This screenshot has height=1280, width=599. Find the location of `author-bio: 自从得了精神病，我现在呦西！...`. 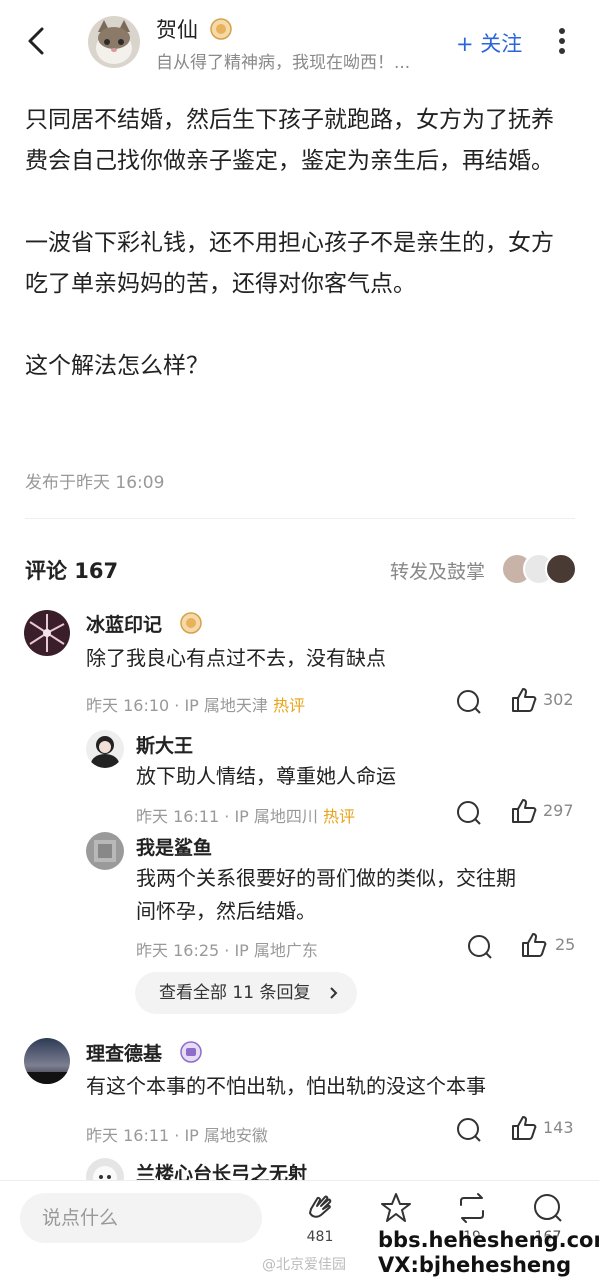

author-bio: 自从得了精神病，我现在呦西！... is located at coordinates (283, 63).